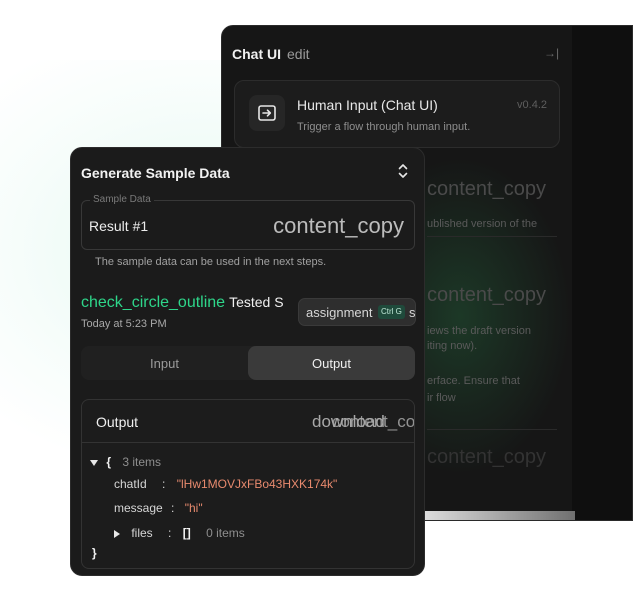 This screenshot has height=590, width=633. I want to click on tested-label: Tested S, so click(256, 302).